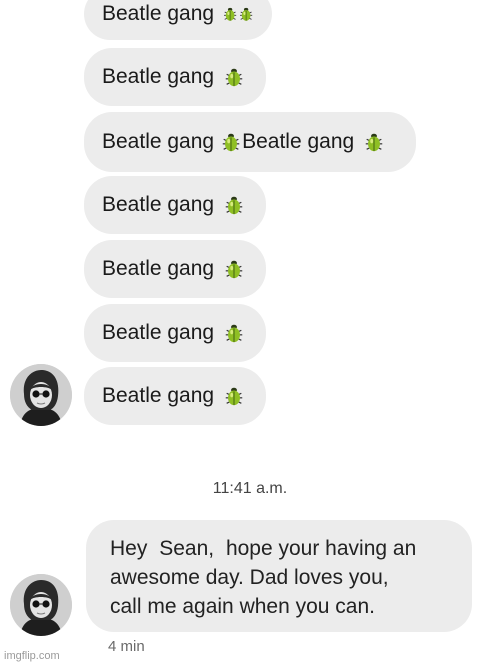 Image resolution: width=500 pixels, height=666 pixels. What do you see at coordinates (126, 646) in the screenshot?
I see `time-ago: 4 min` at bounding box center [126, 646].